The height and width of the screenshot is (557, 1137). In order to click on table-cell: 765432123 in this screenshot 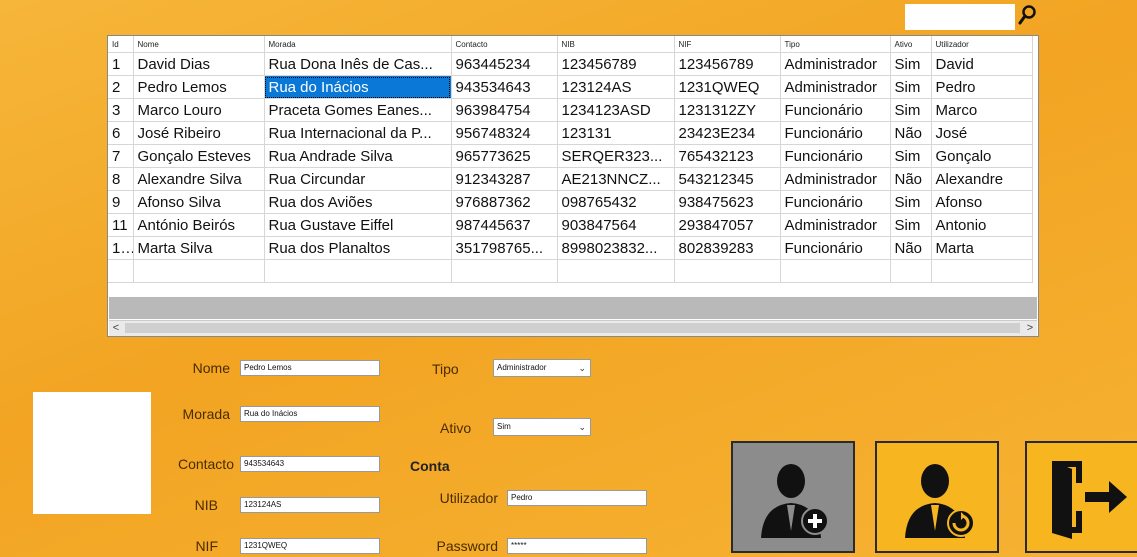, I will do `click(727, 156)`.